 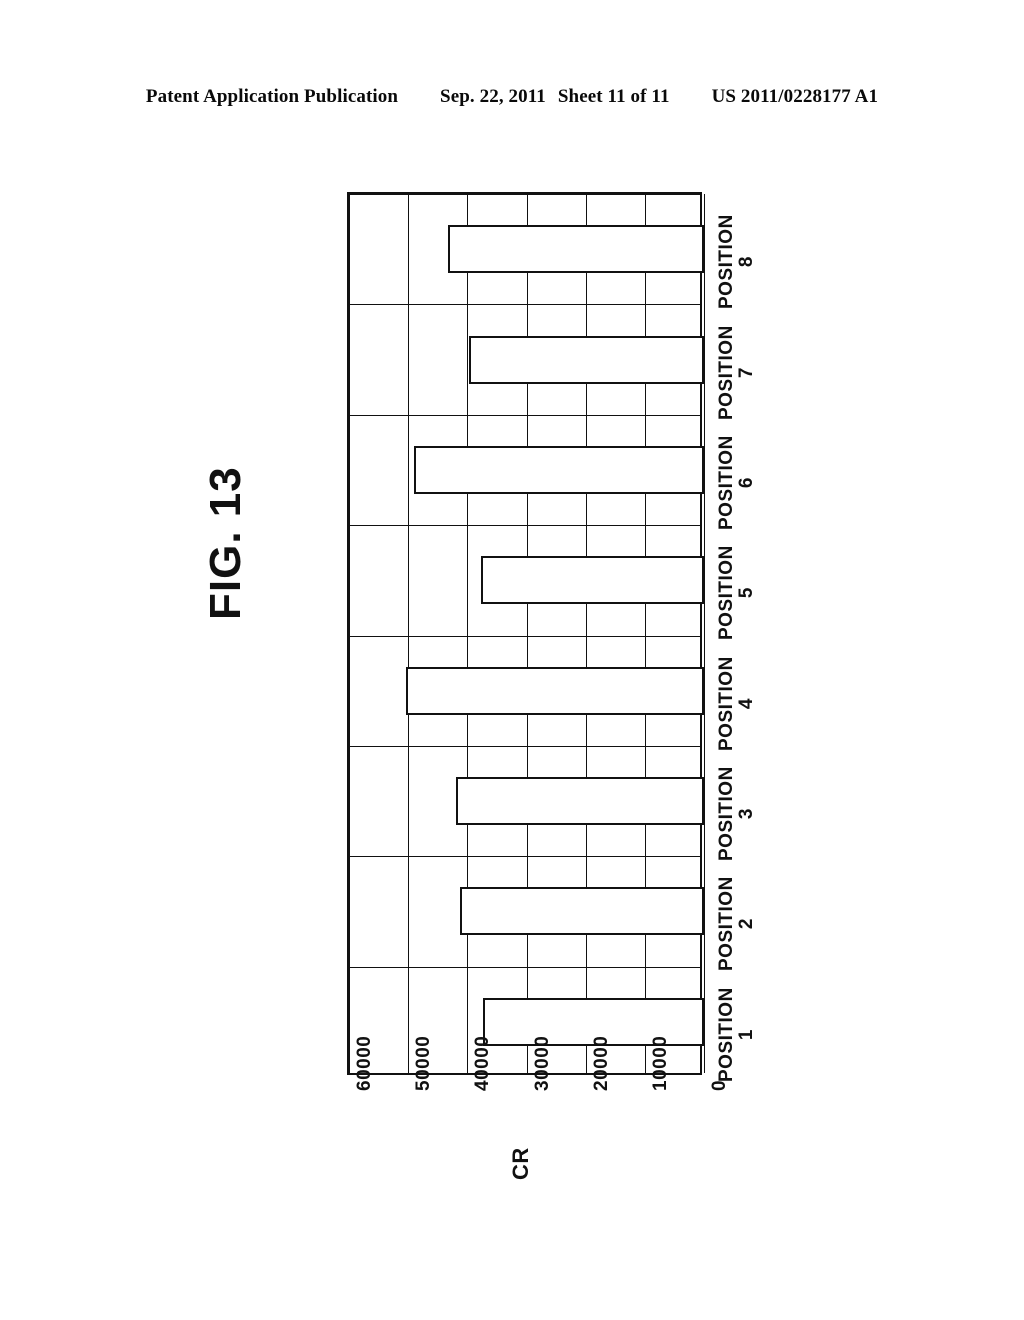 I want to click on category-label-8: POSITION 8, so click(x=737, y=261).